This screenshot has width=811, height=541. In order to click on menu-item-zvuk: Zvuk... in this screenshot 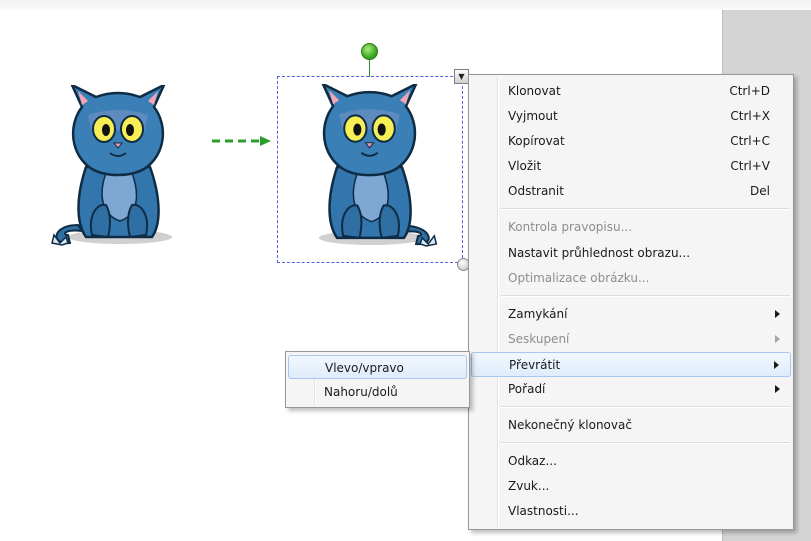, I will do `click(631, 486)`.